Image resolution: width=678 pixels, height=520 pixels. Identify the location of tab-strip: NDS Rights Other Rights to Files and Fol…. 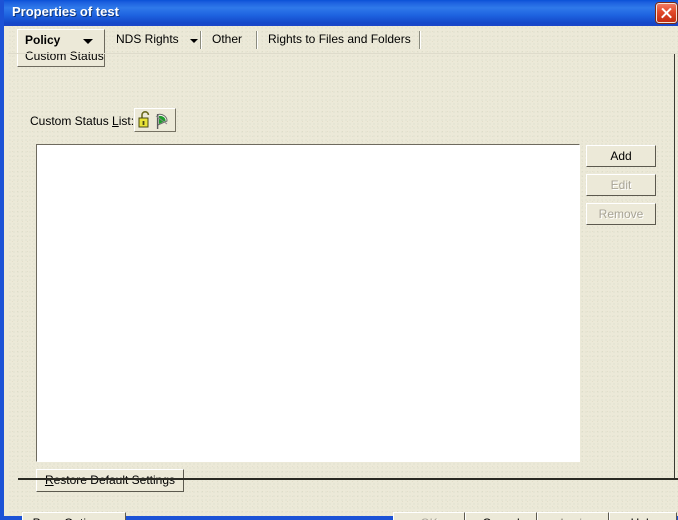
(343, 46).